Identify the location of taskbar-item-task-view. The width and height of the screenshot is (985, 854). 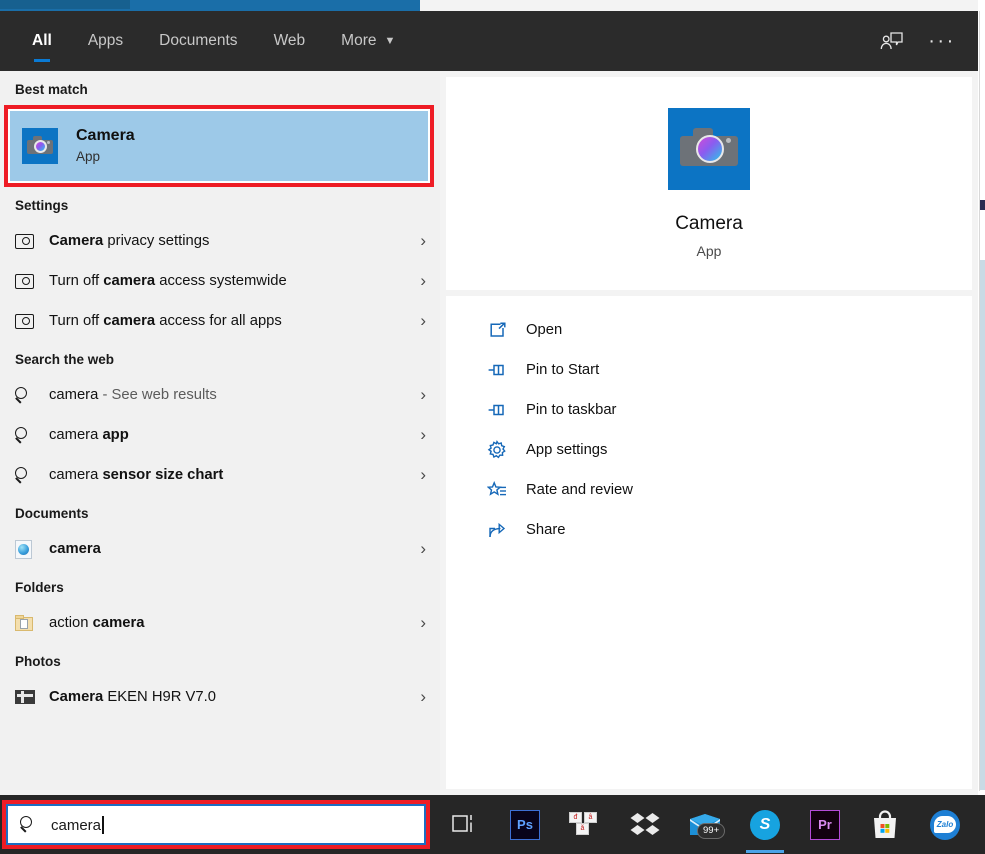
(465, 825).